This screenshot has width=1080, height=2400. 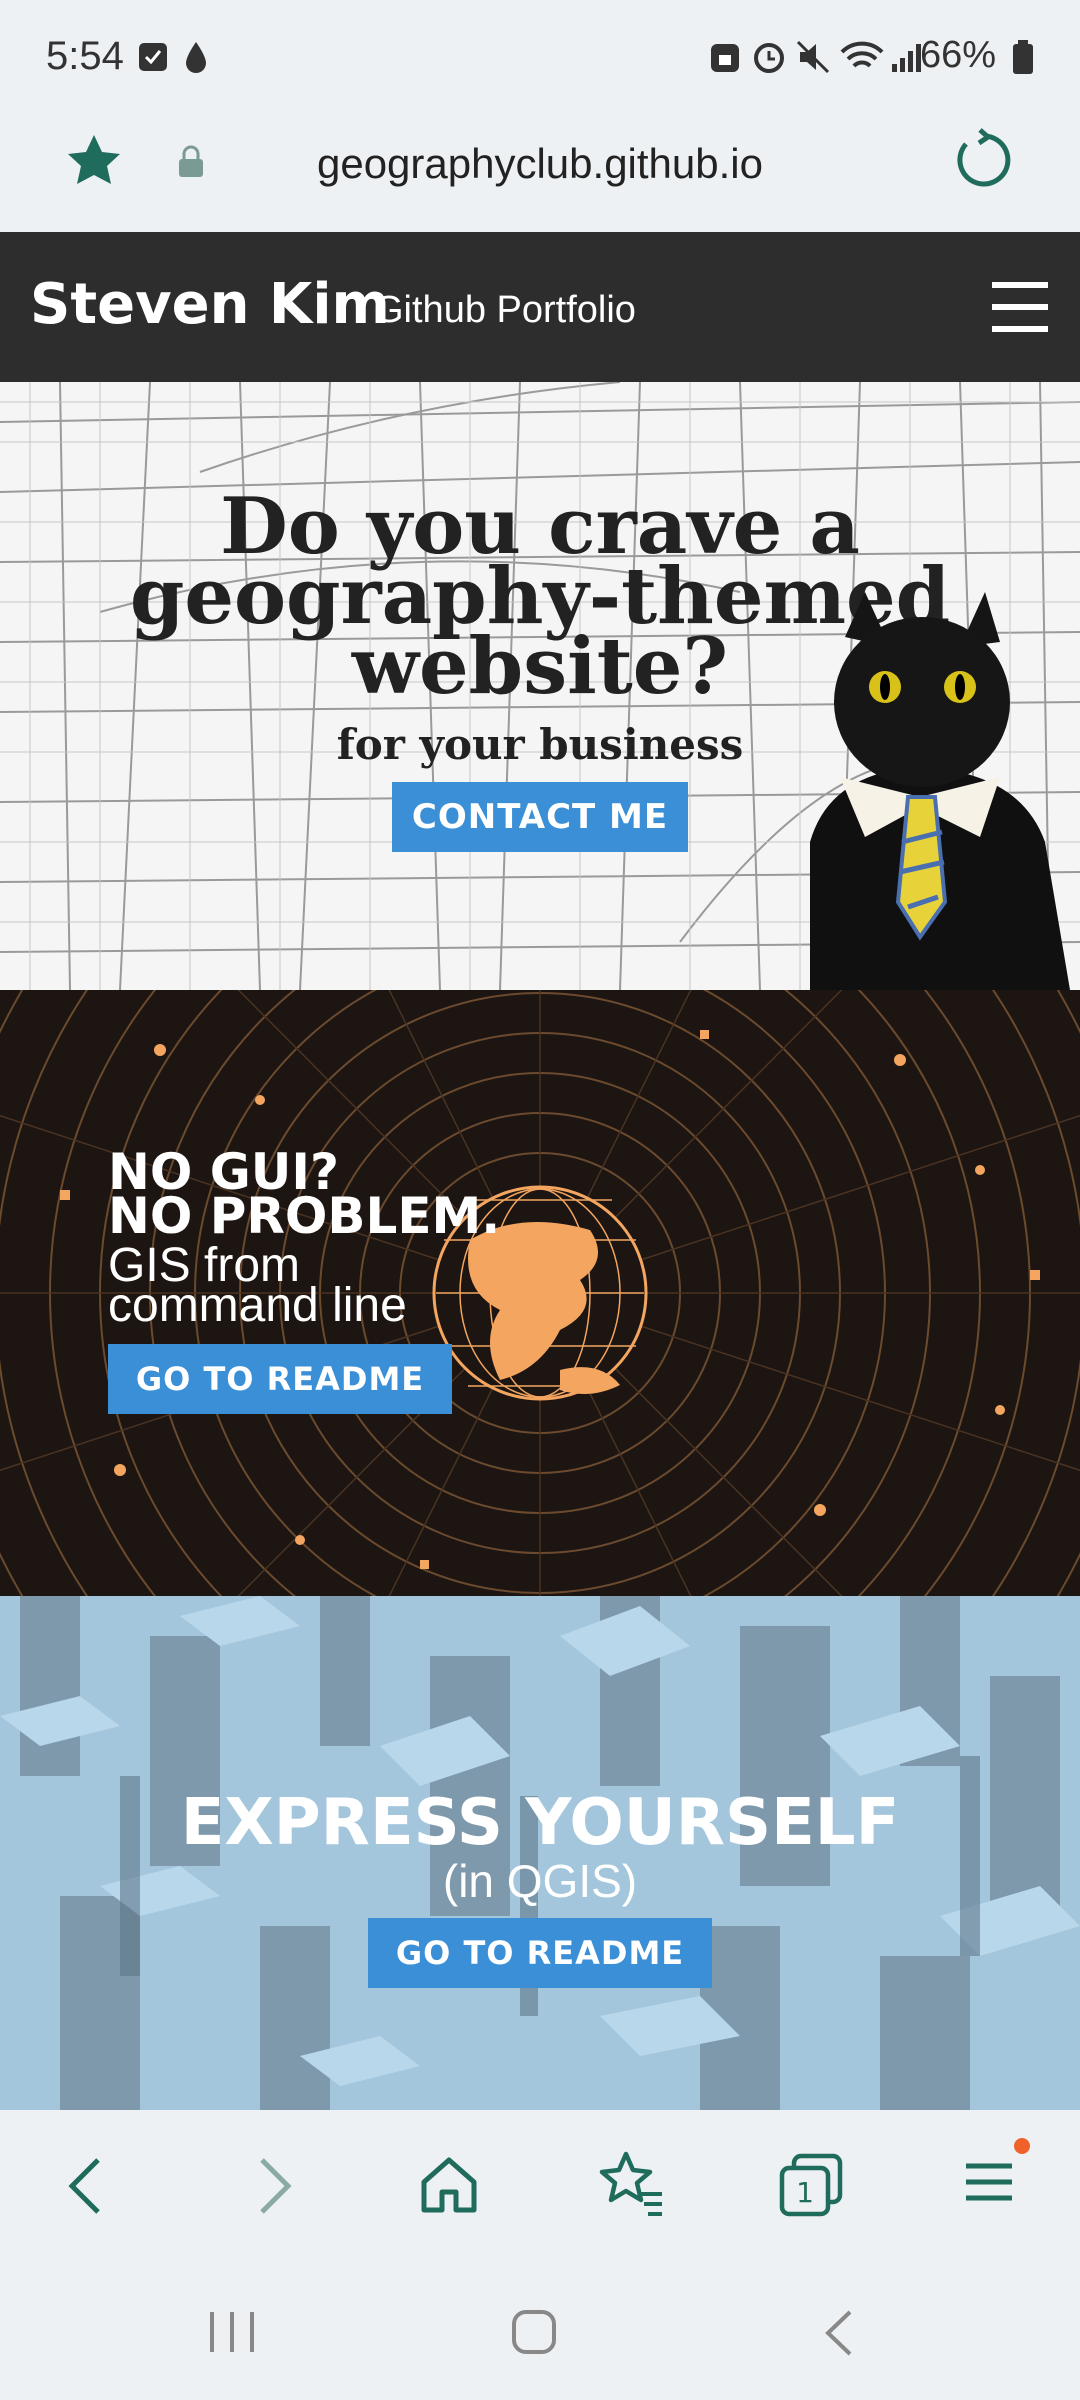 What do you see at coordinates (196, 57) in the screenshot?
I see `drop-notification-icon` at bounding box center [196, 57].